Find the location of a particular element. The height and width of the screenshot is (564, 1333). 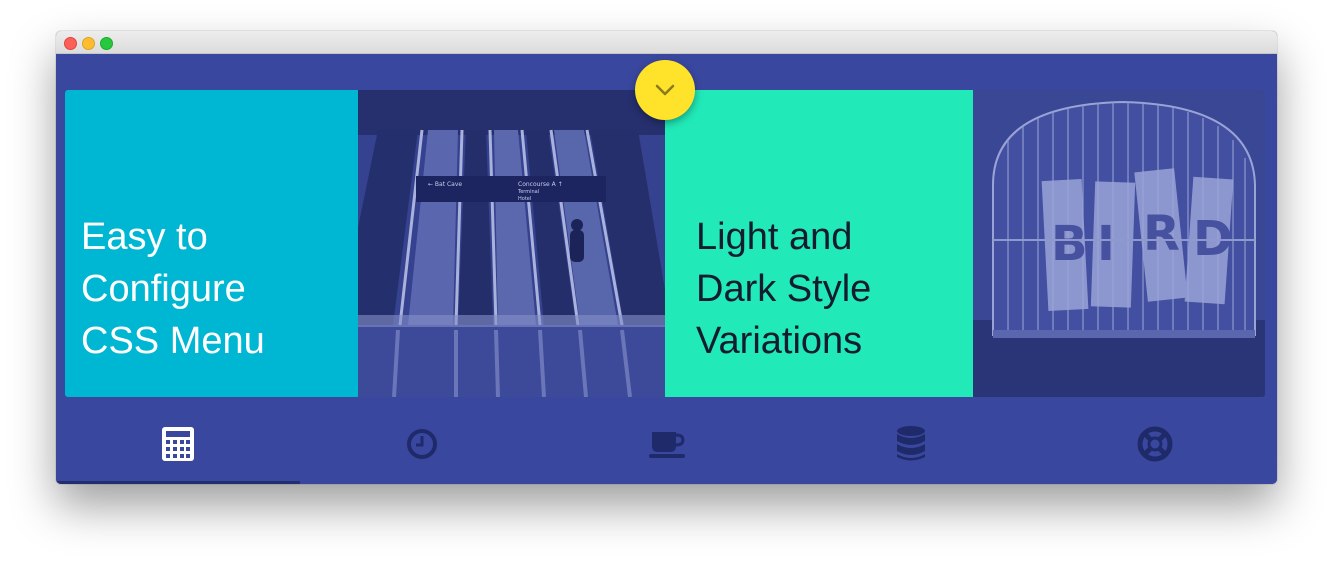

svg-text: Concourse A ↑ is located at coordinates (540, 184).